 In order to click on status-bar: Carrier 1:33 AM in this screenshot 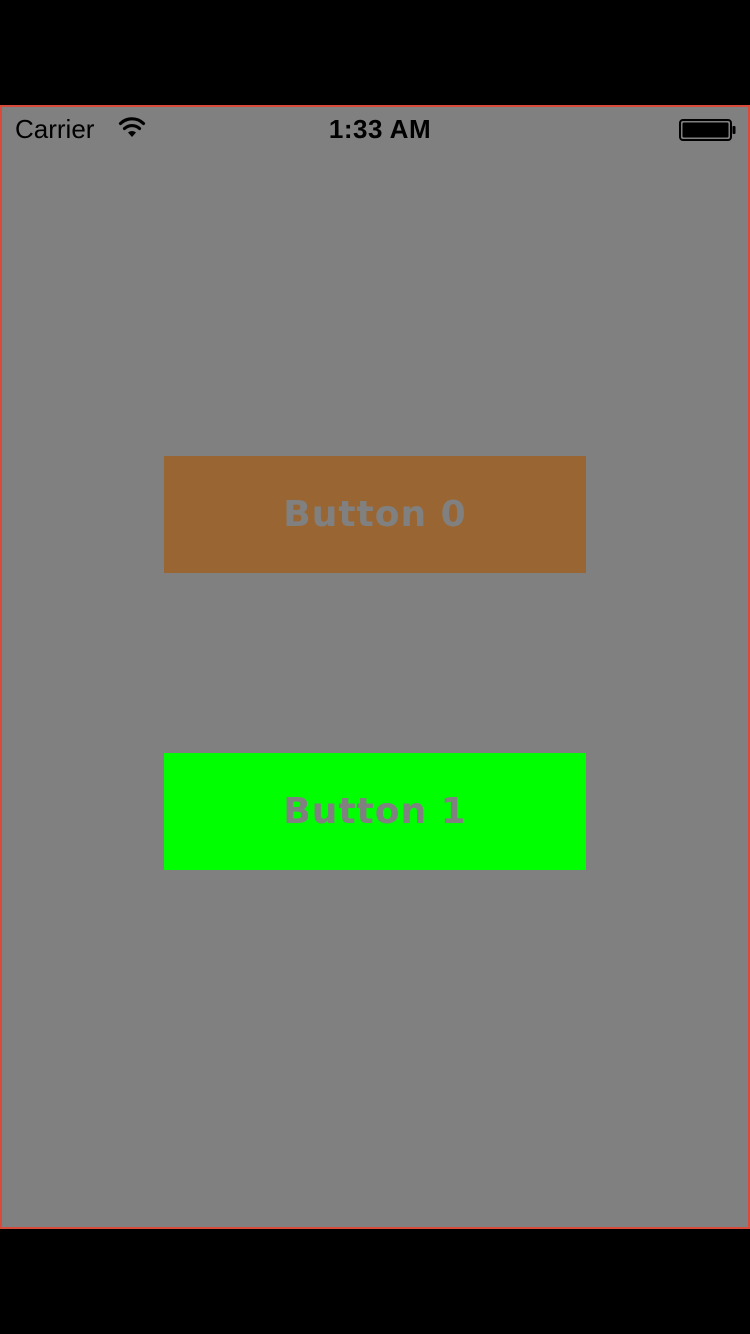, I will do `click(375, 129)`.